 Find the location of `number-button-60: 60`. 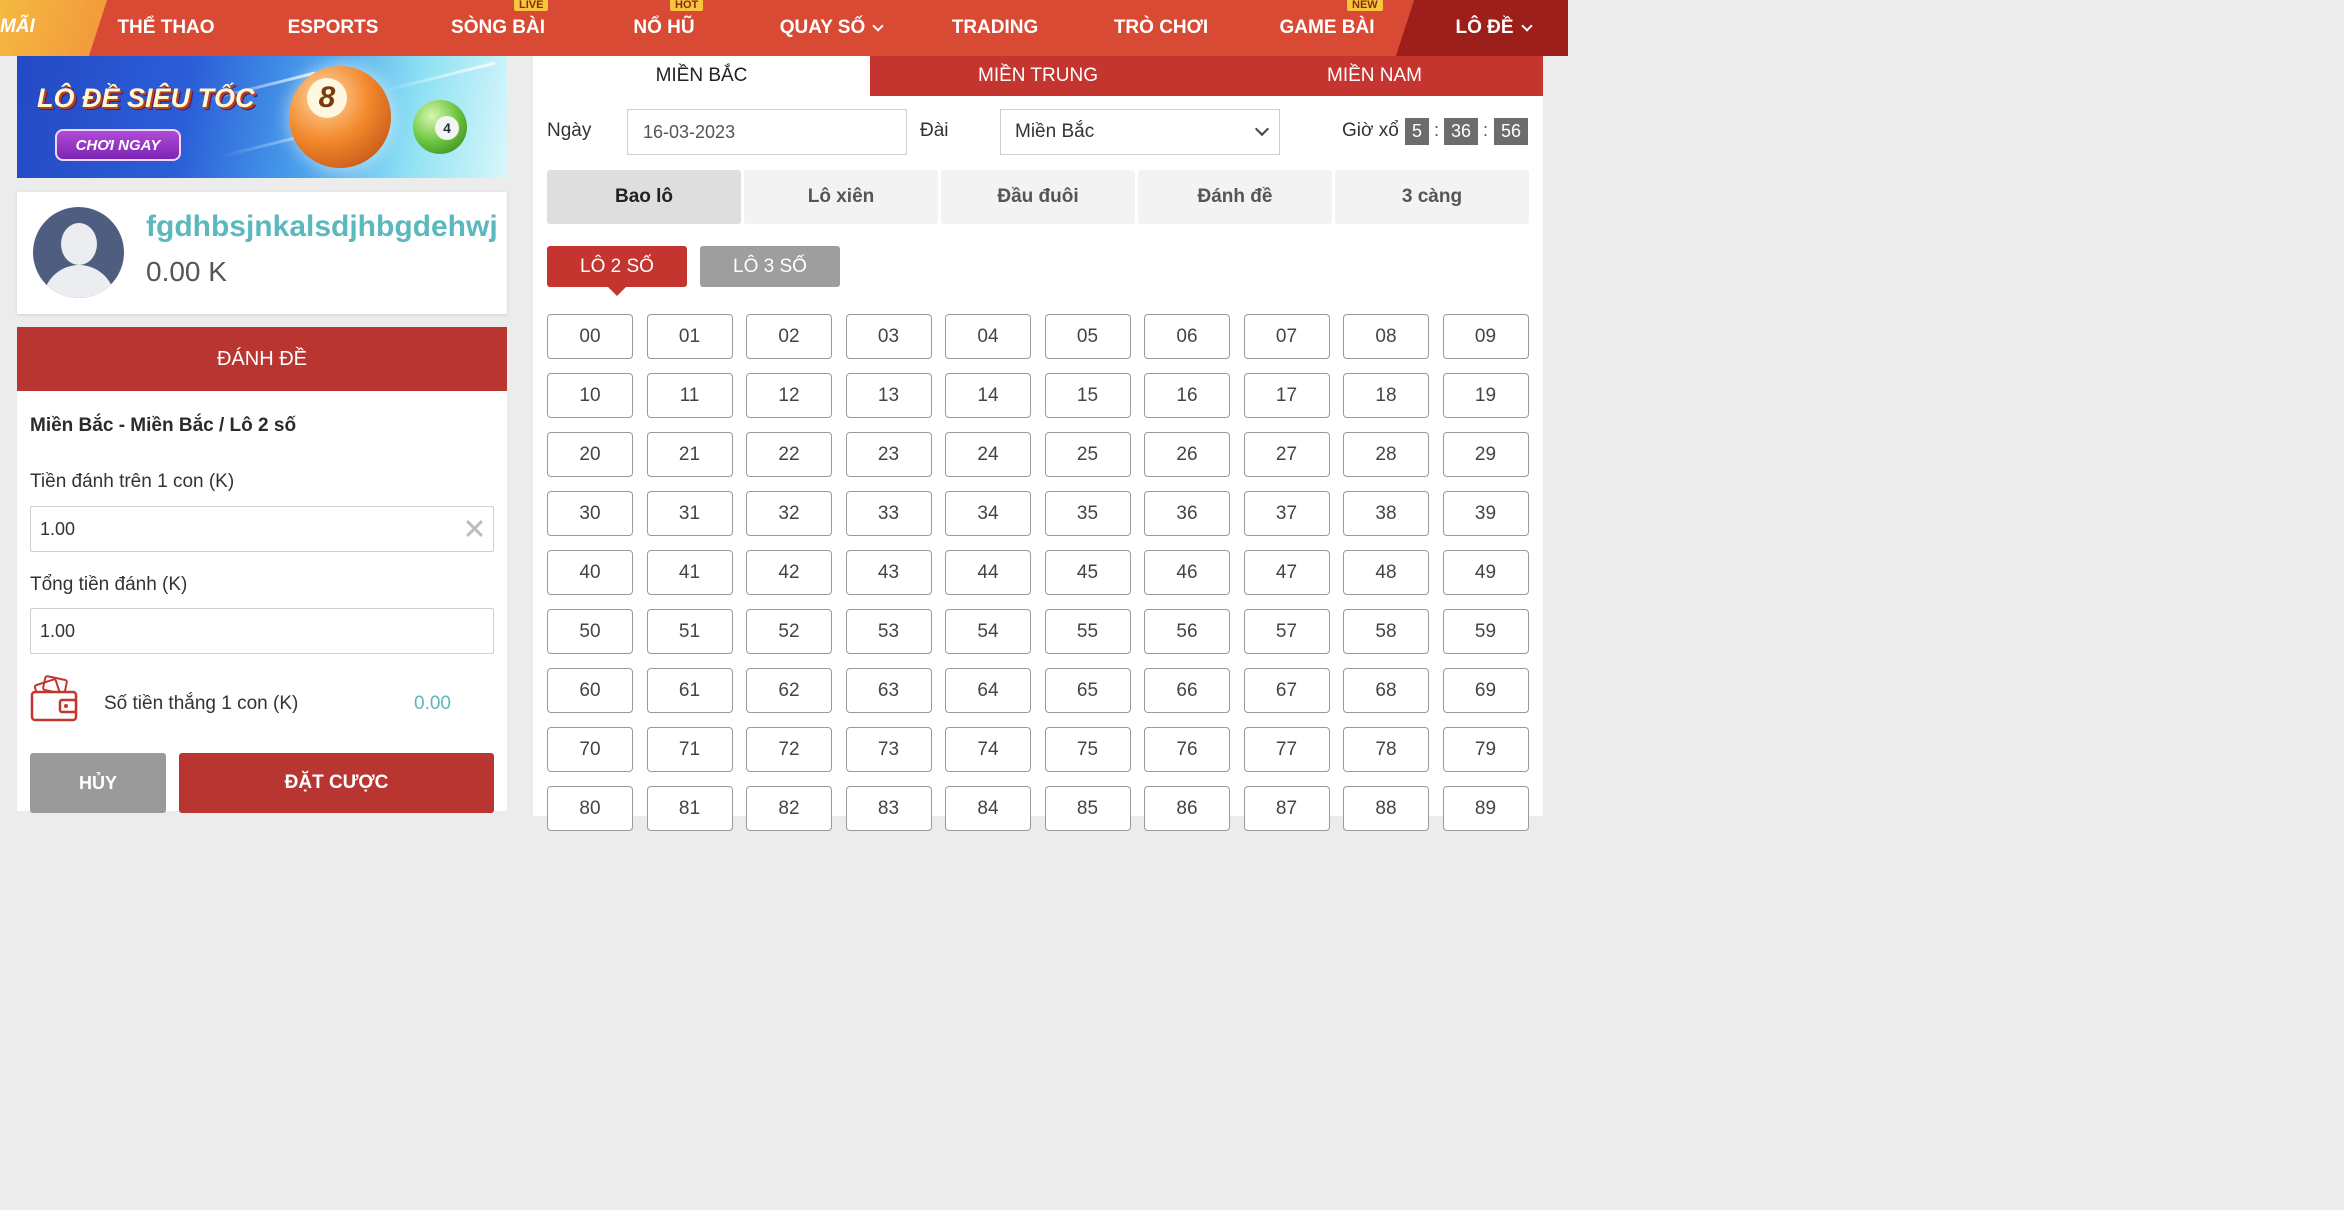

number-button-60: 60 is located at coordinates (590, 690).